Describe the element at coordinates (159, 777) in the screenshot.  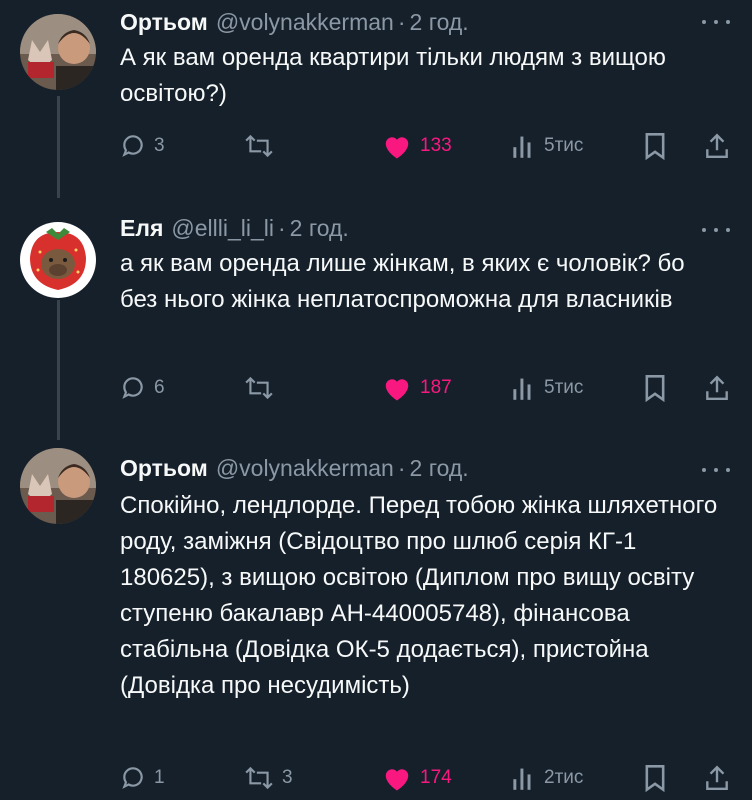
I see `reply-count: 1` at that location.